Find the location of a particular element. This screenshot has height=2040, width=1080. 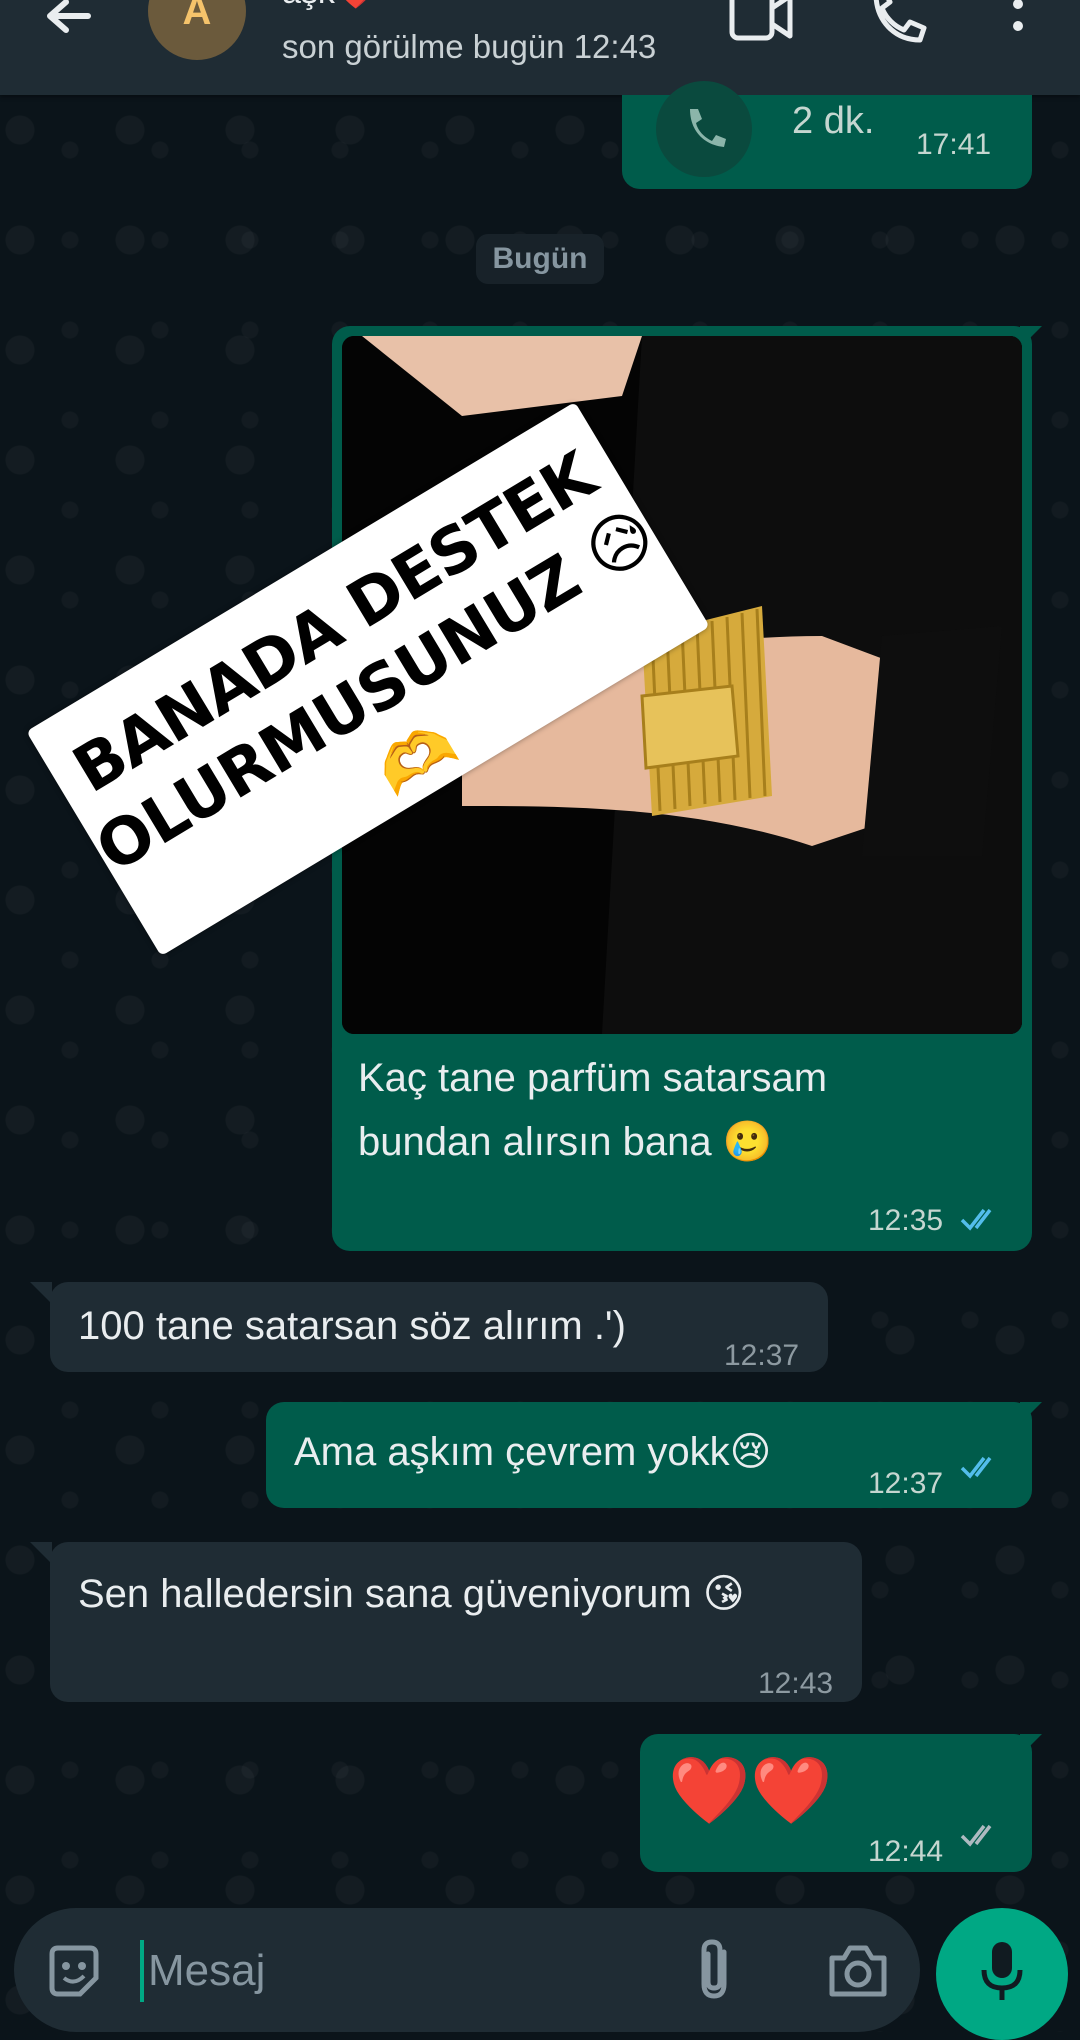

message-time: 17:41 is located at coordinates (954, 144).